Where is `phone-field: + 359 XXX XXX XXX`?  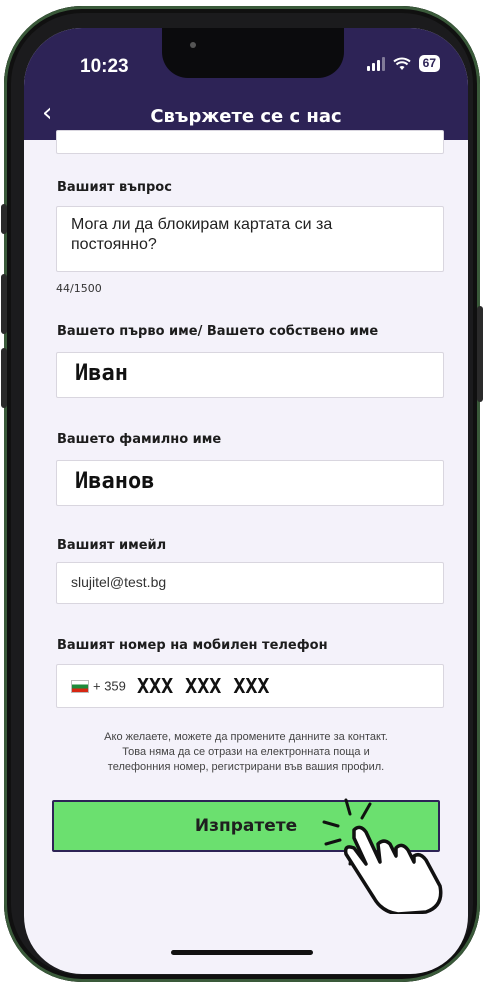 phone-field: + 359 XXX XXX XXX is located at coordinates (250, 686).